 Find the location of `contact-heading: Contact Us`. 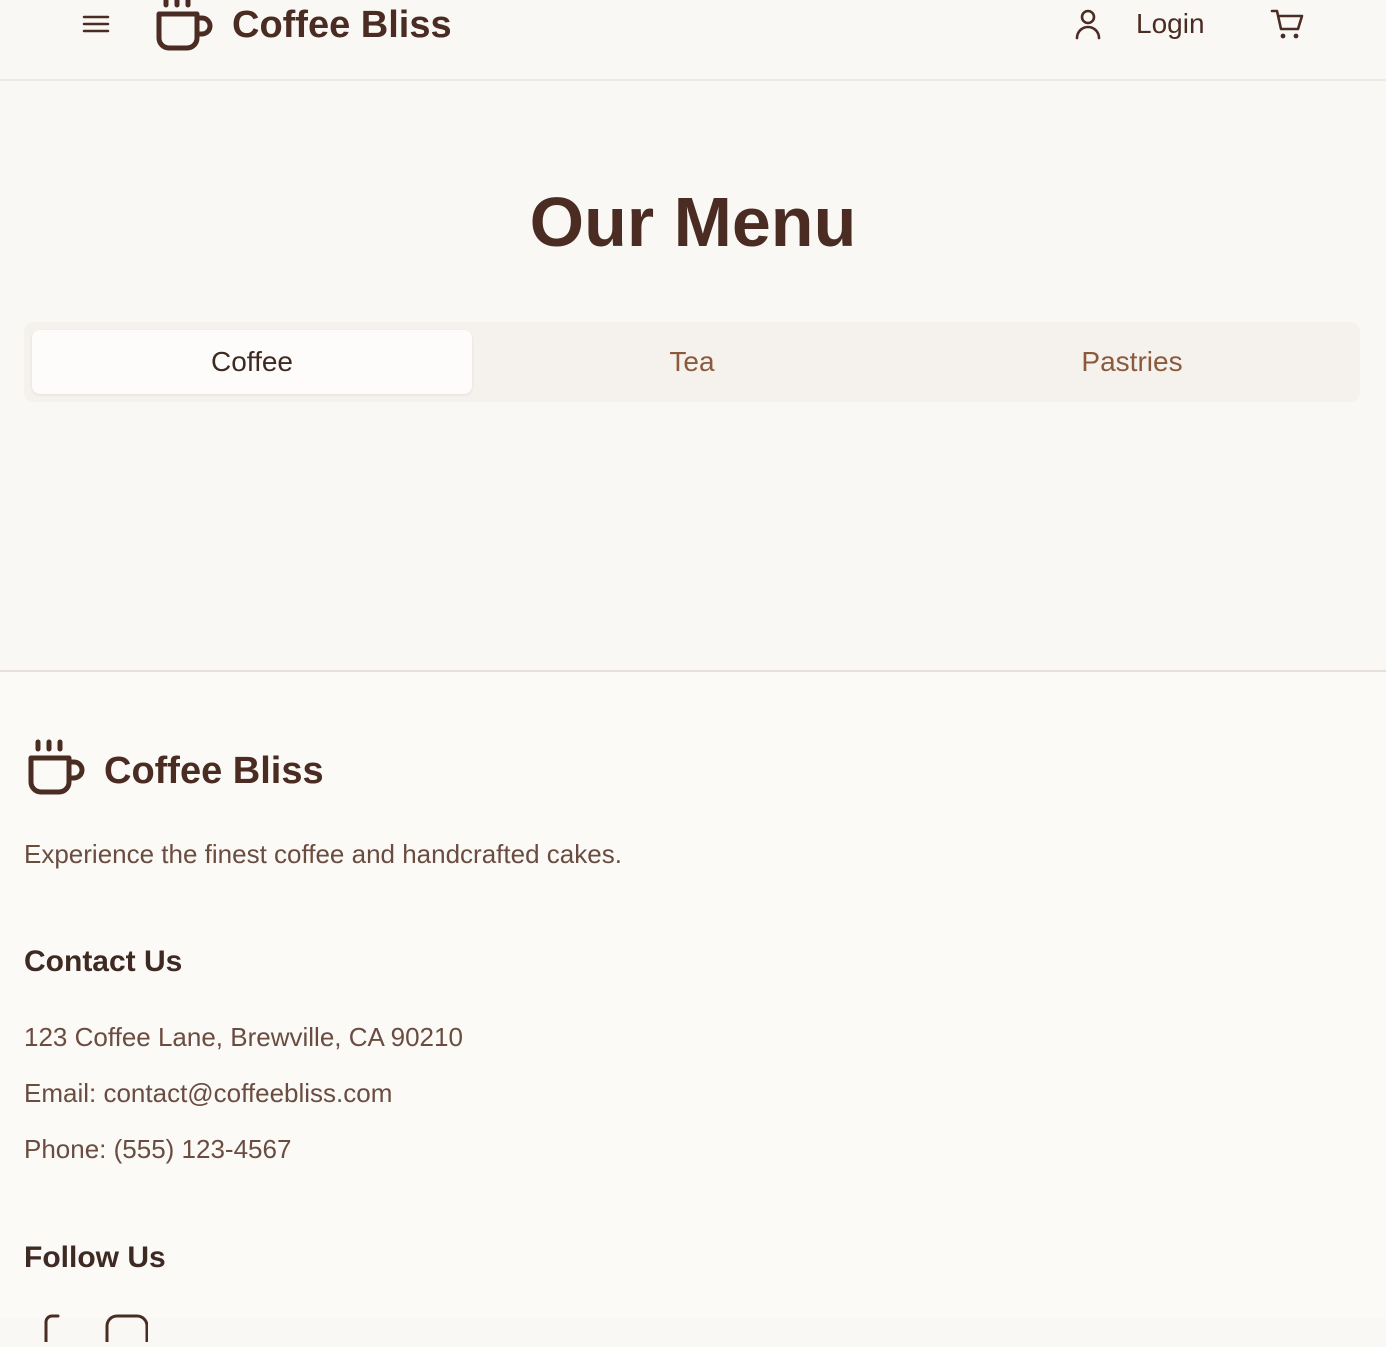

contact-heading: Contact Us is located at coordinates (103, 961).